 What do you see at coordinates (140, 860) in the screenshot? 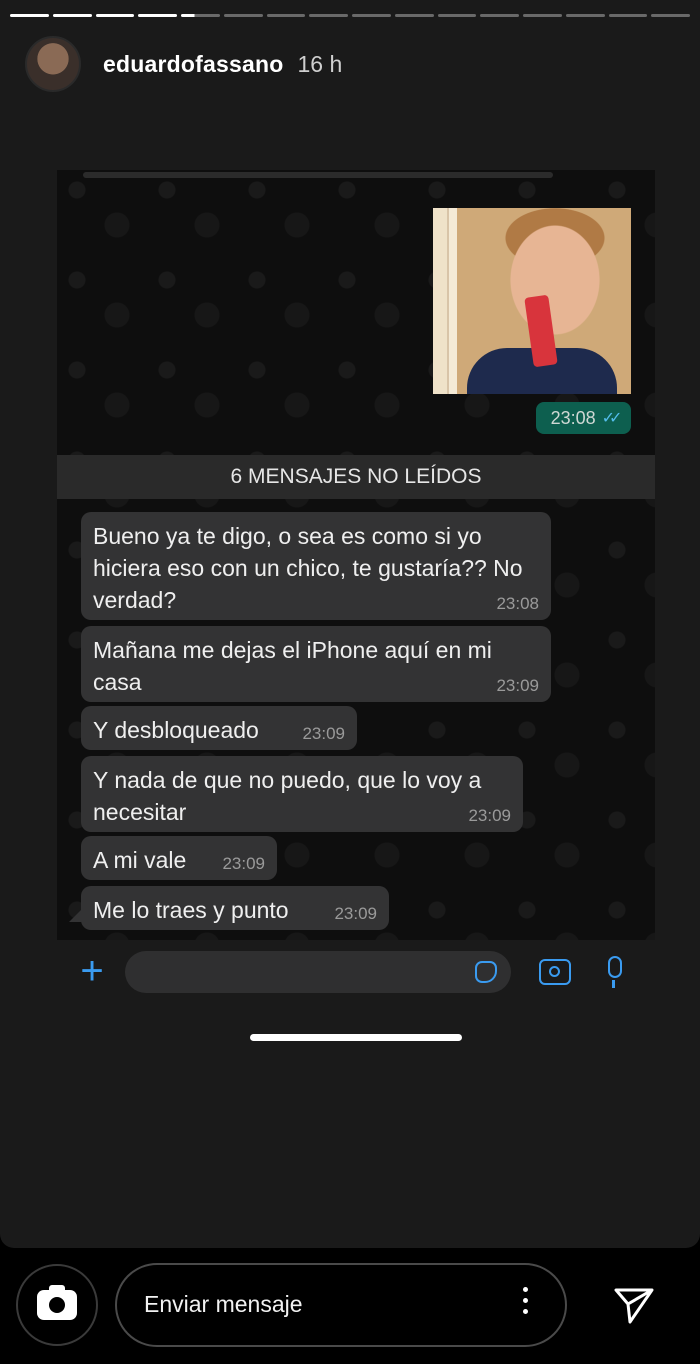
I see `message-text: A mi vale` at bounding box center [140, 860].